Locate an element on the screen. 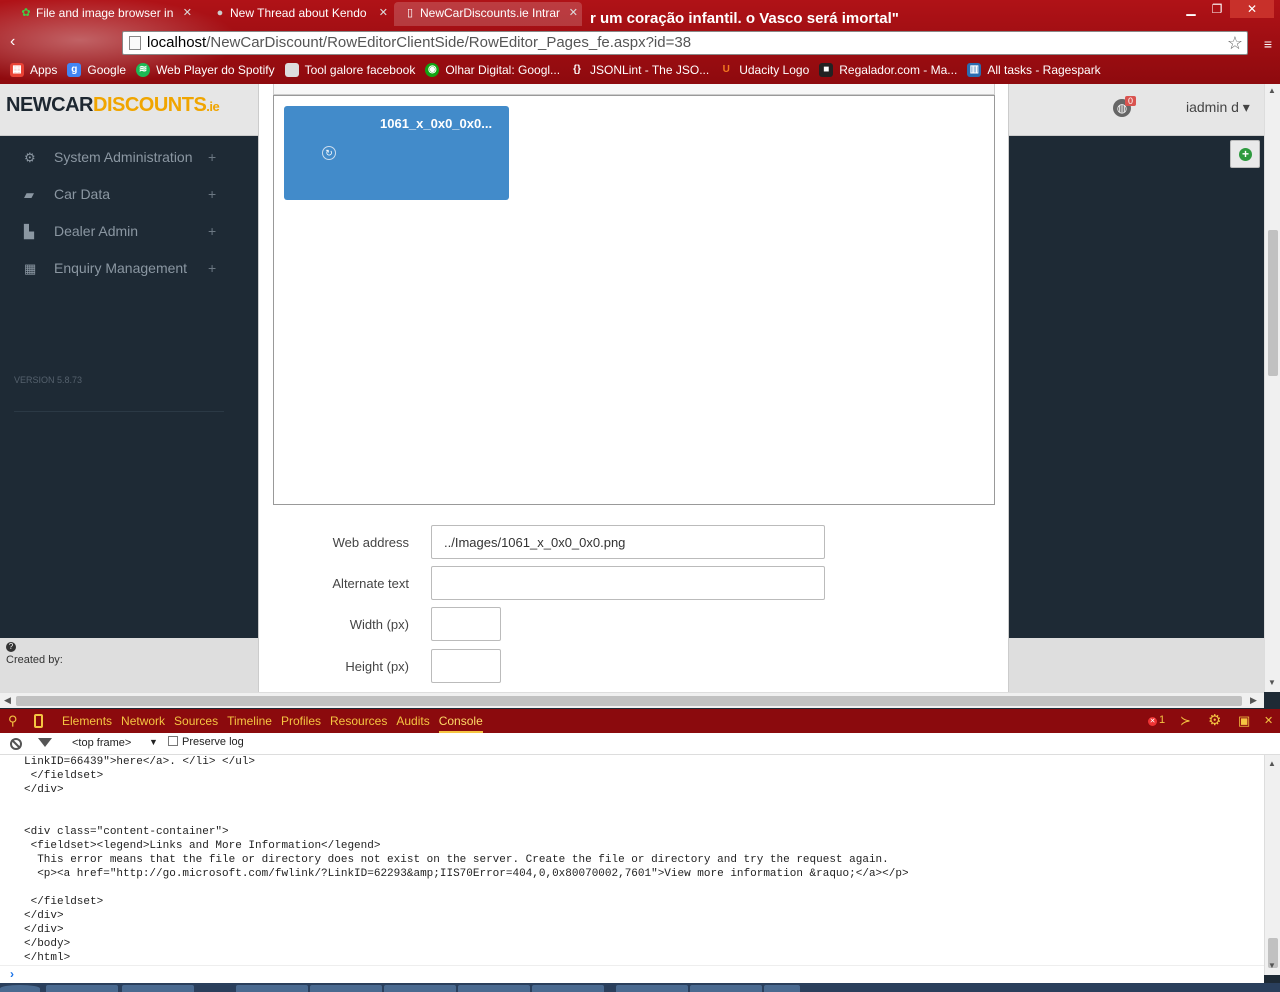 Image resolution: width=1280 pixels, height=992 pixels. bookmark-ragespark: ▥ All tasks - Ragespark is located at coordinates (1033, 70).